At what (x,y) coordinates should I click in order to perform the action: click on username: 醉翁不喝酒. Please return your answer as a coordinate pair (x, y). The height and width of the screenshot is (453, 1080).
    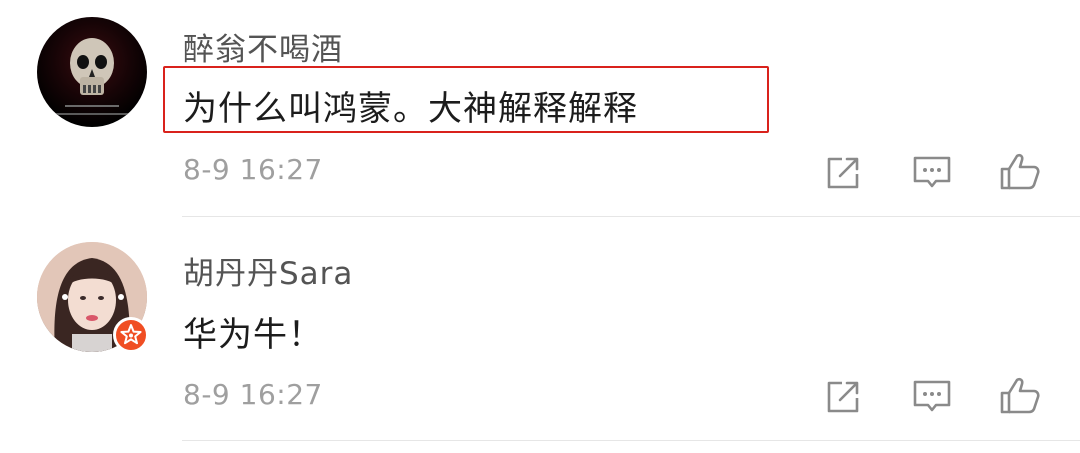
    Looking at the image, I should click on (263, 46).